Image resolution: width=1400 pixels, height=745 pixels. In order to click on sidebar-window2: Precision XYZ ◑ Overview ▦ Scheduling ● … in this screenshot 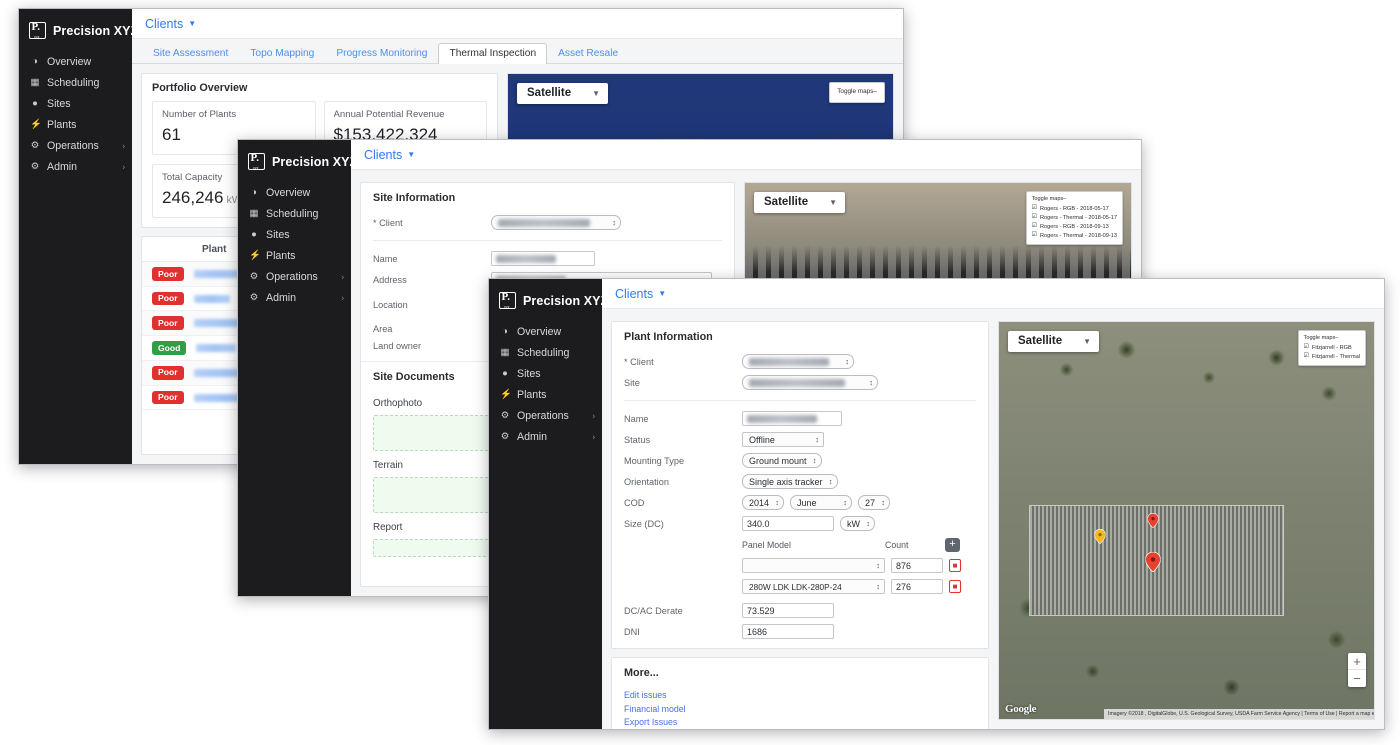, I will do `click(297, 368)`.